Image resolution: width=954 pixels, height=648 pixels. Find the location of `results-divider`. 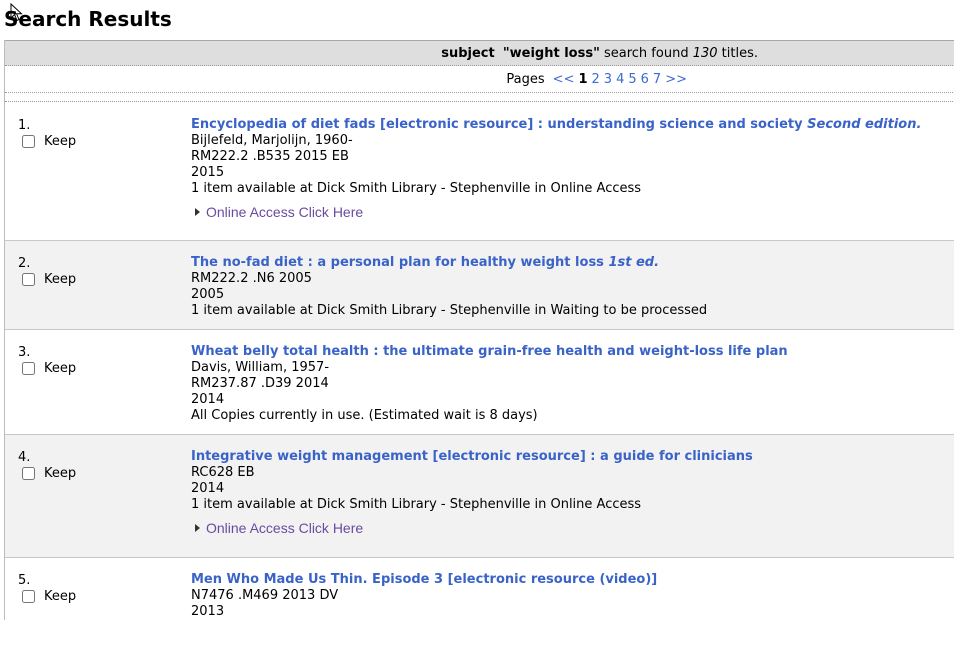

results-divider is located at coordinates (479, 97).